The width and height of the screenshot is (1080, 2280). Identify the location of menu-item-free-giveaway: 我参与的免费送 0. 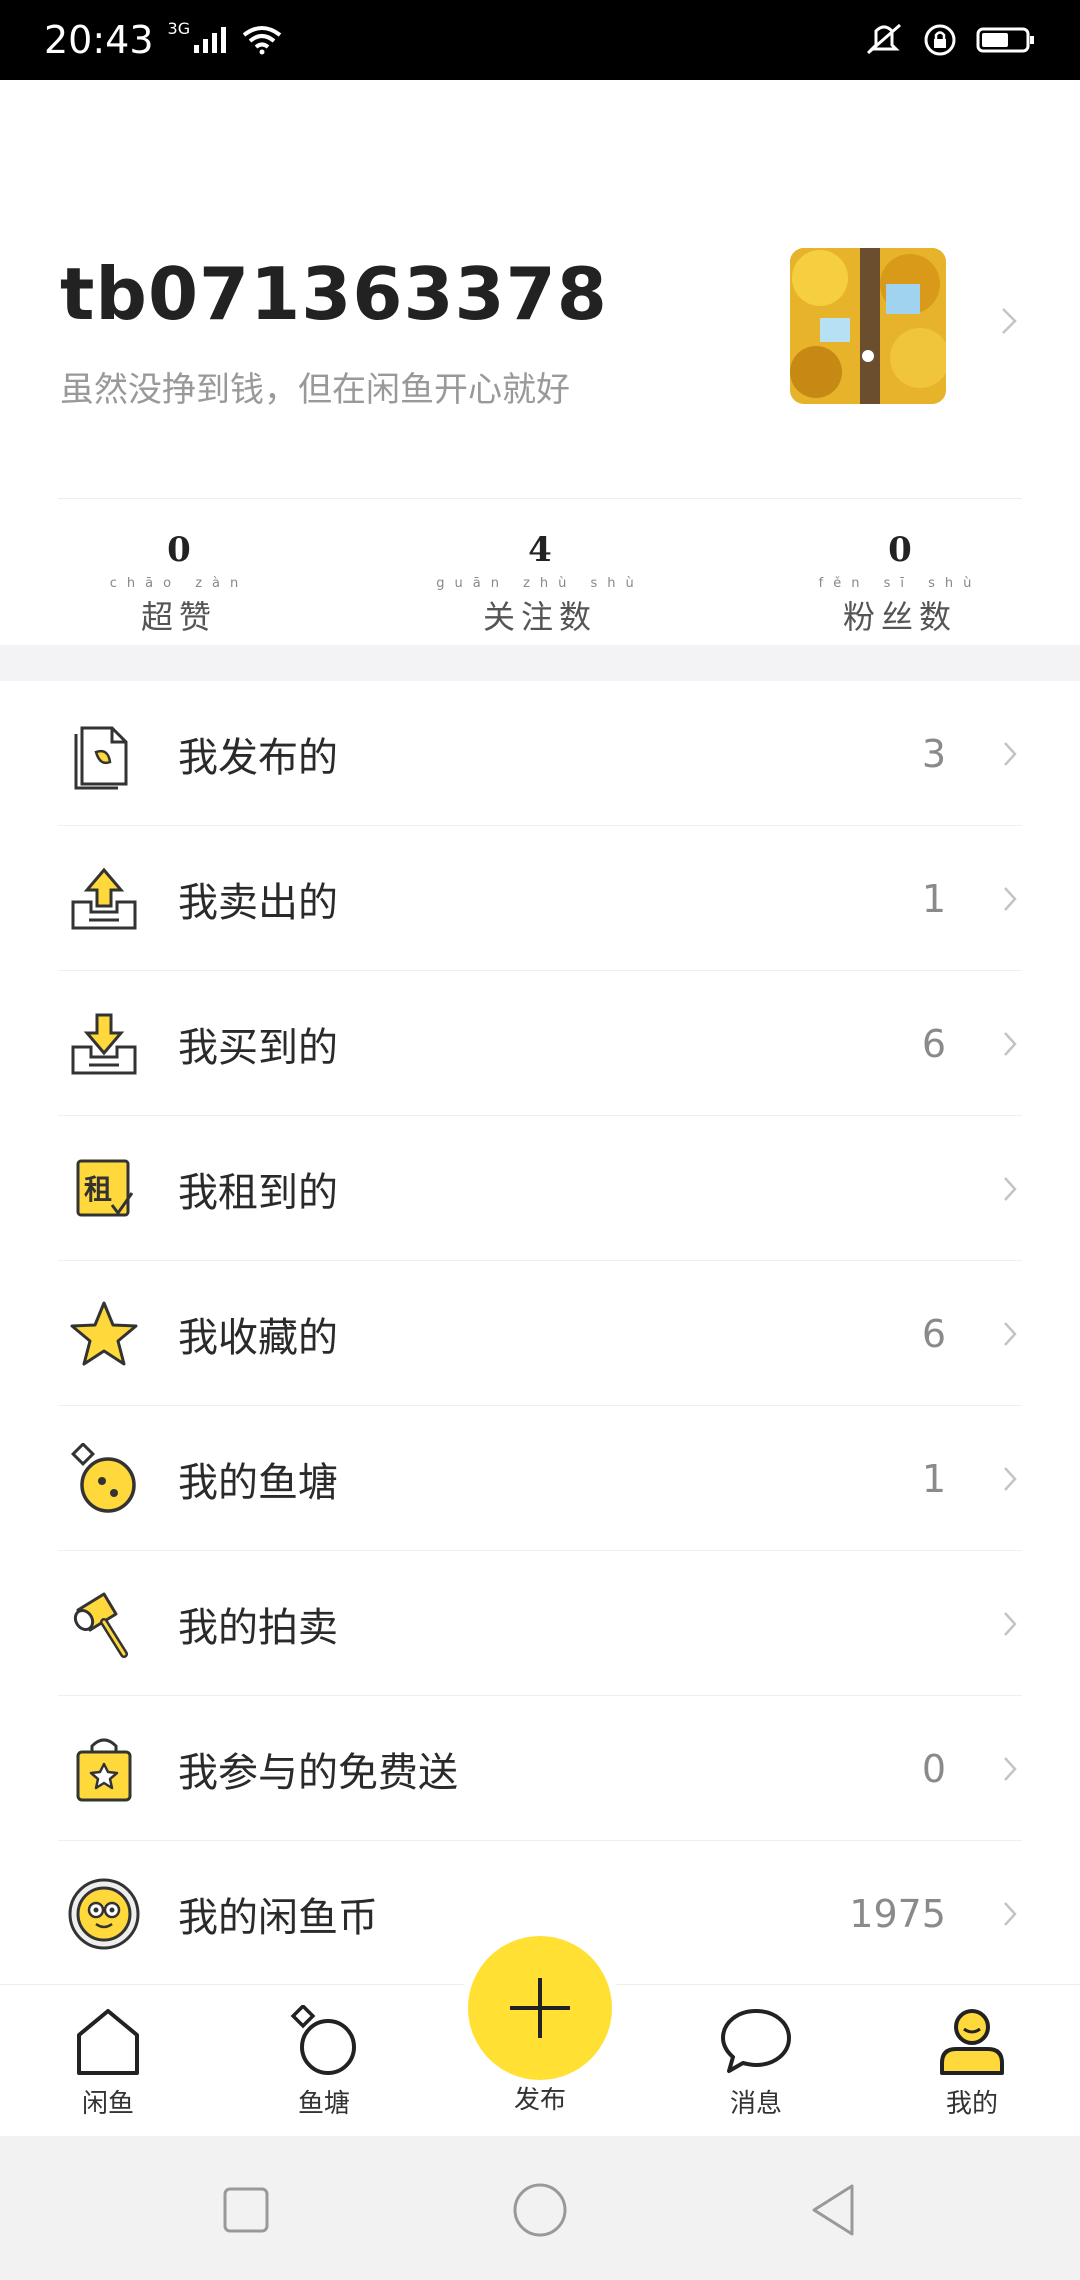
(540, 1768).